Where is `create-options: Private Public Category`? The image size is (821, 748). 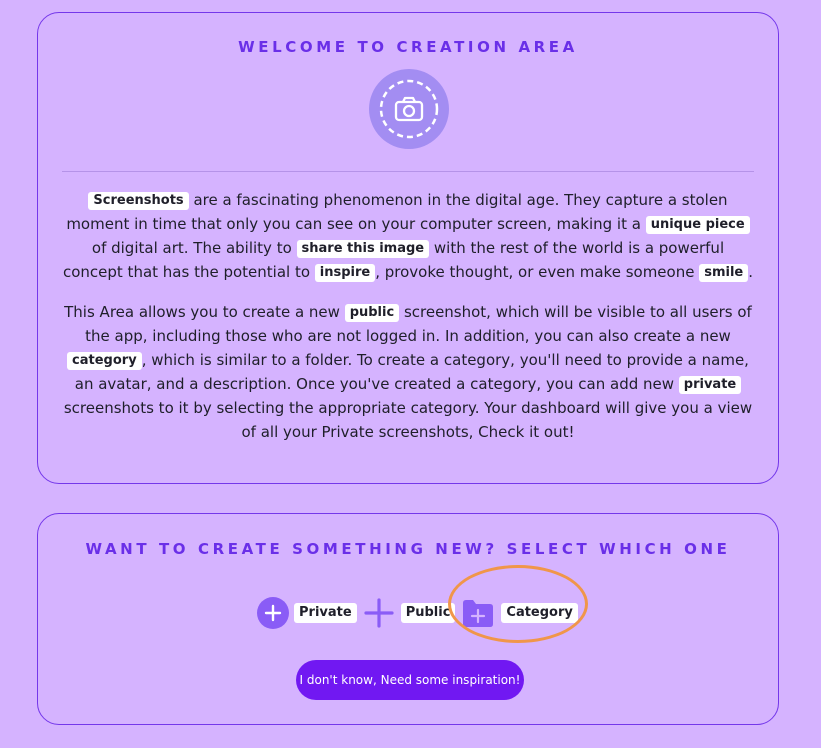
create-options: Private Public Category is located at coordinates (417, 613).